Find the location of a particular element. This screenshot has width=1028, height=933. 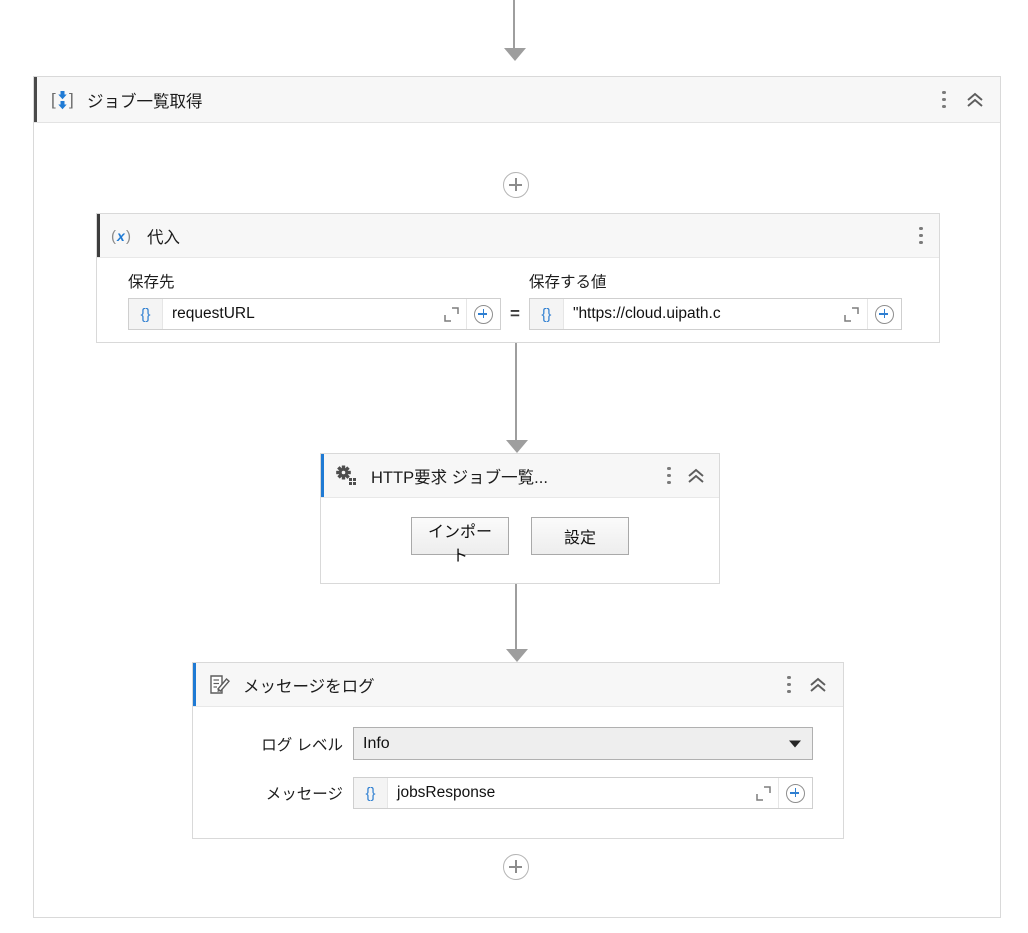

message-value: jobsResponse is located at coordinates (568, 793).